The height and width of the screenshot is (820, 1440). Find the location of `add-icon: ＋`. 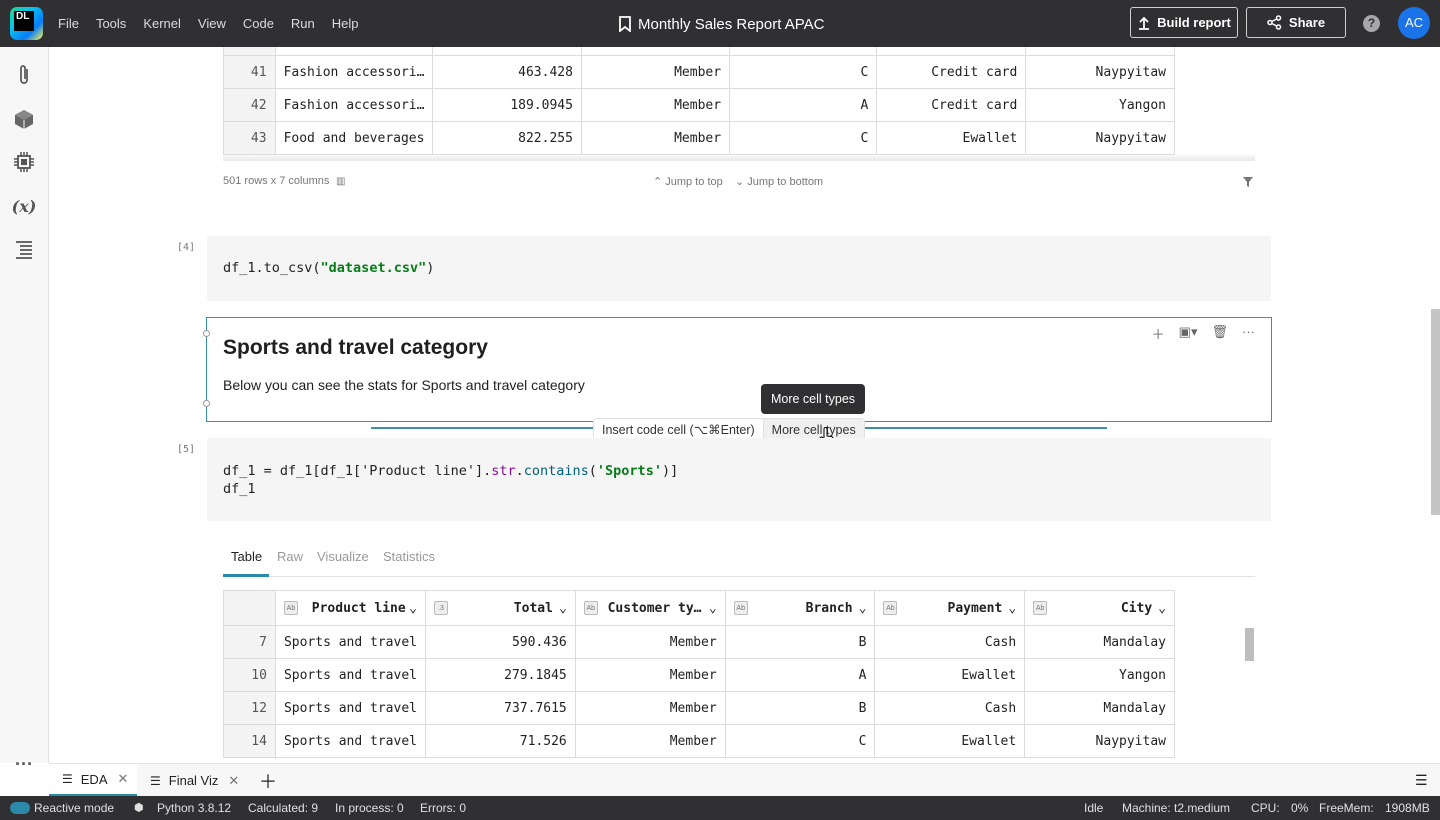

add-icon: ＋ is located at coordinates (1158, 333).